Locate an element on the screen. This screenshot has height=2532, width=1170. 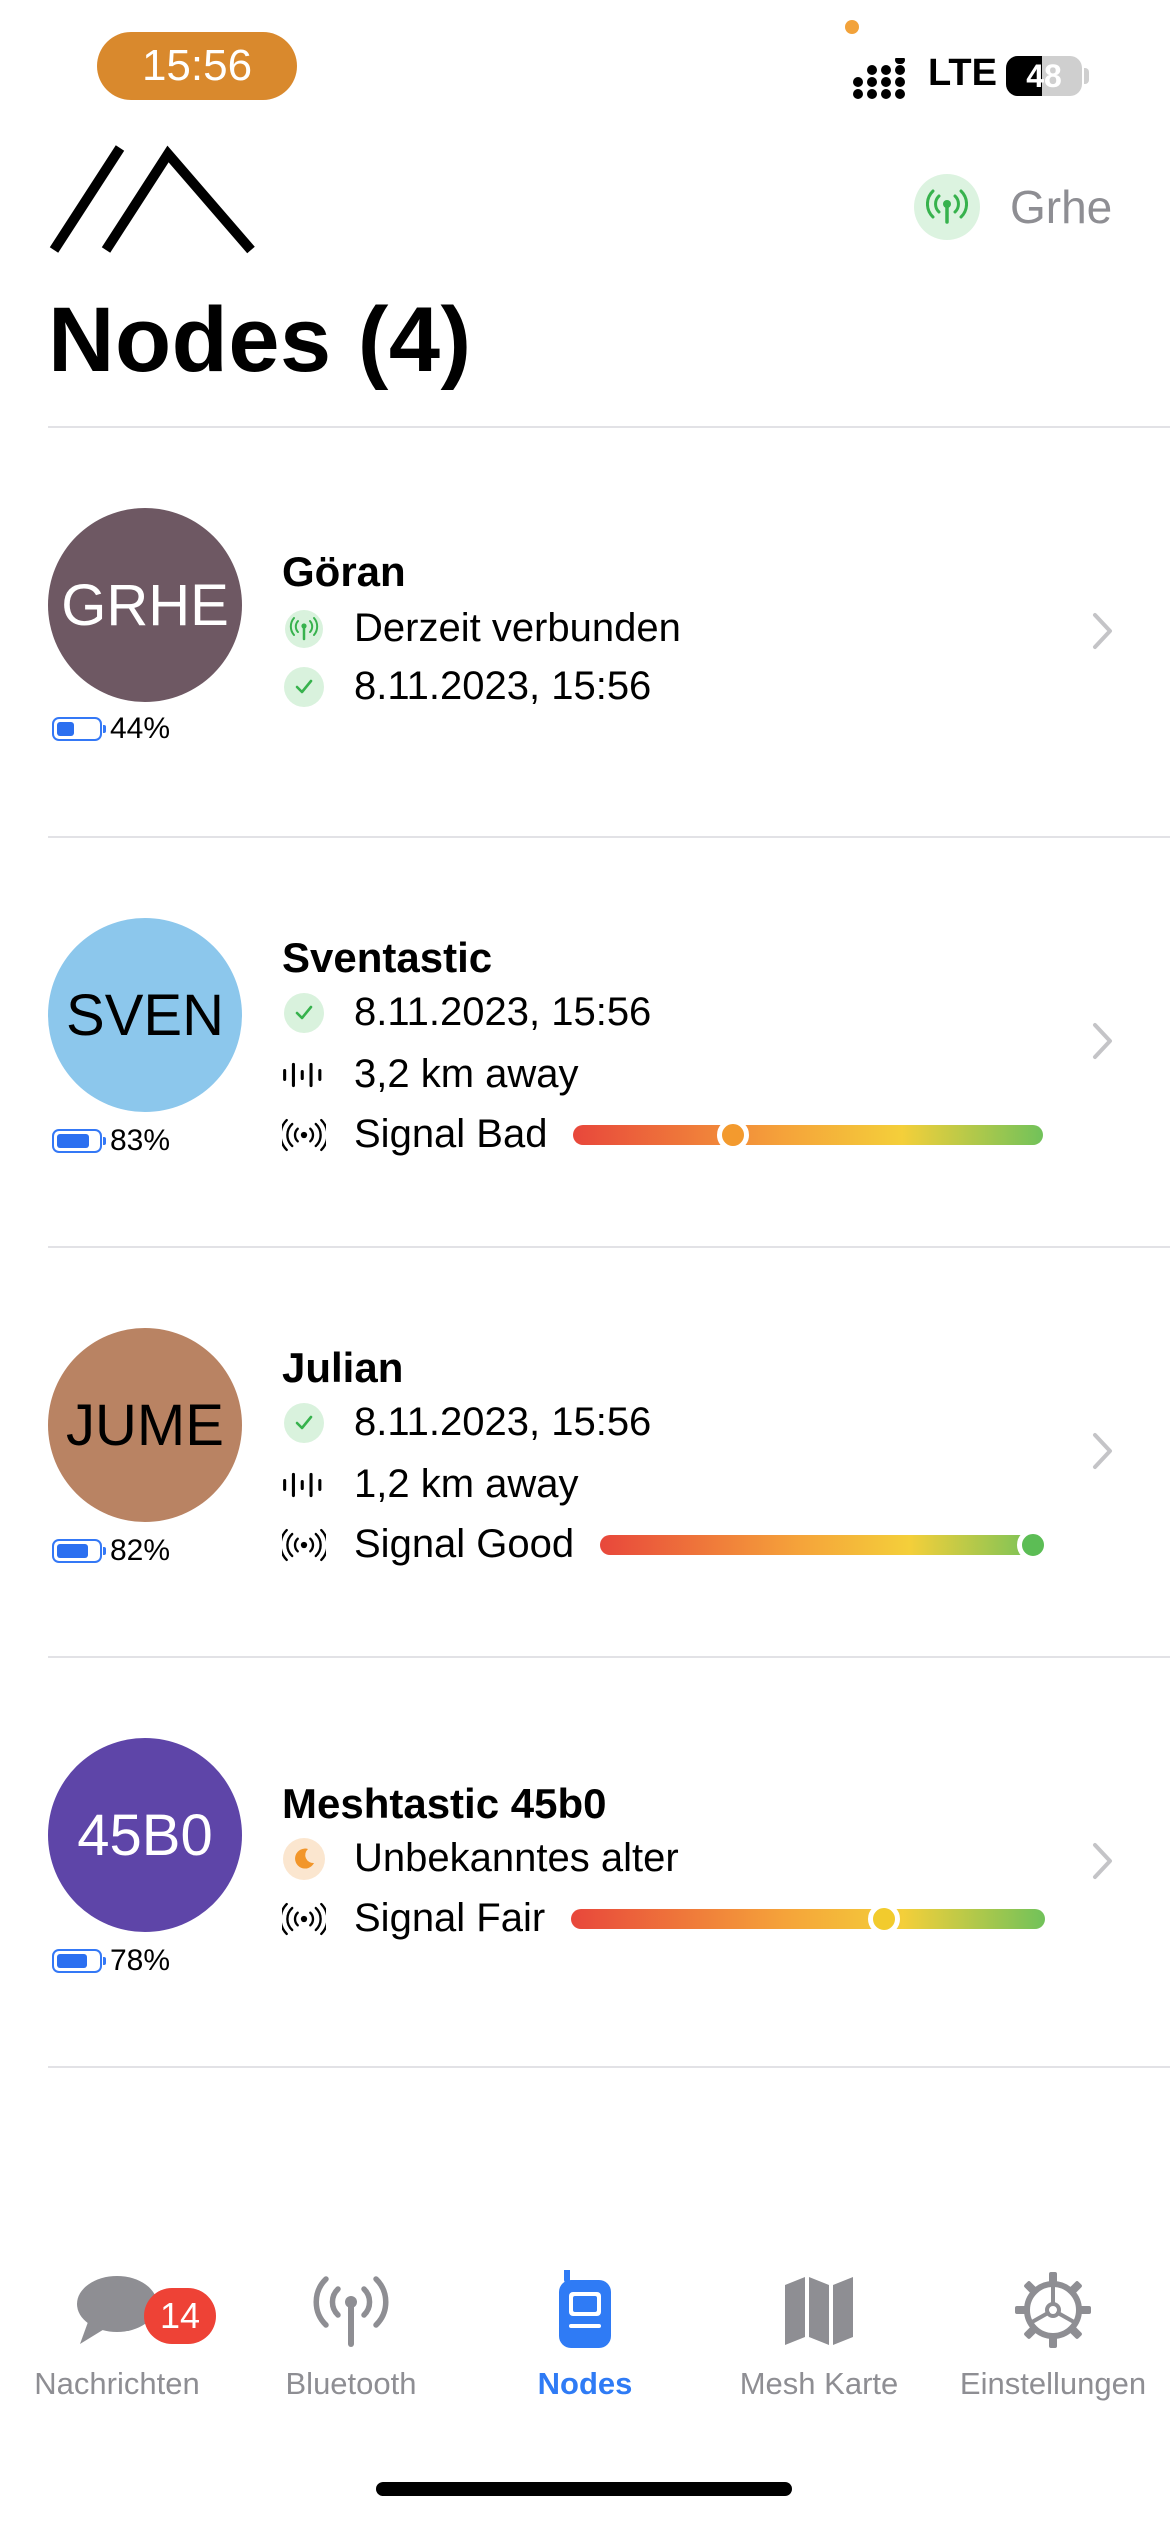
tab-nodes: Nodes is located at coordinates (585, 2331).